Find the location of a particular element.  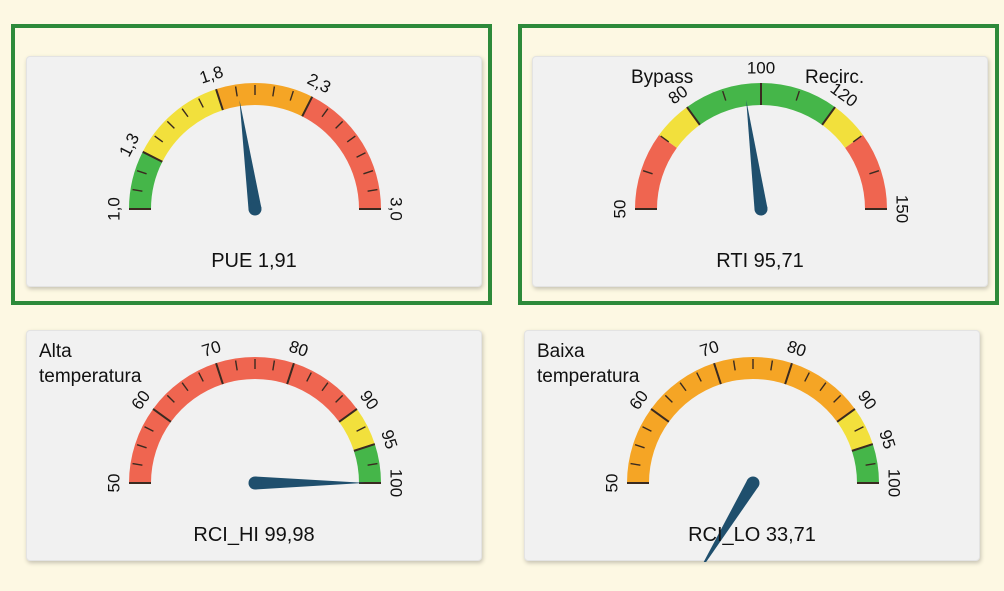

corner-label-bypass: Bypass is located at coordinates (662, 77).